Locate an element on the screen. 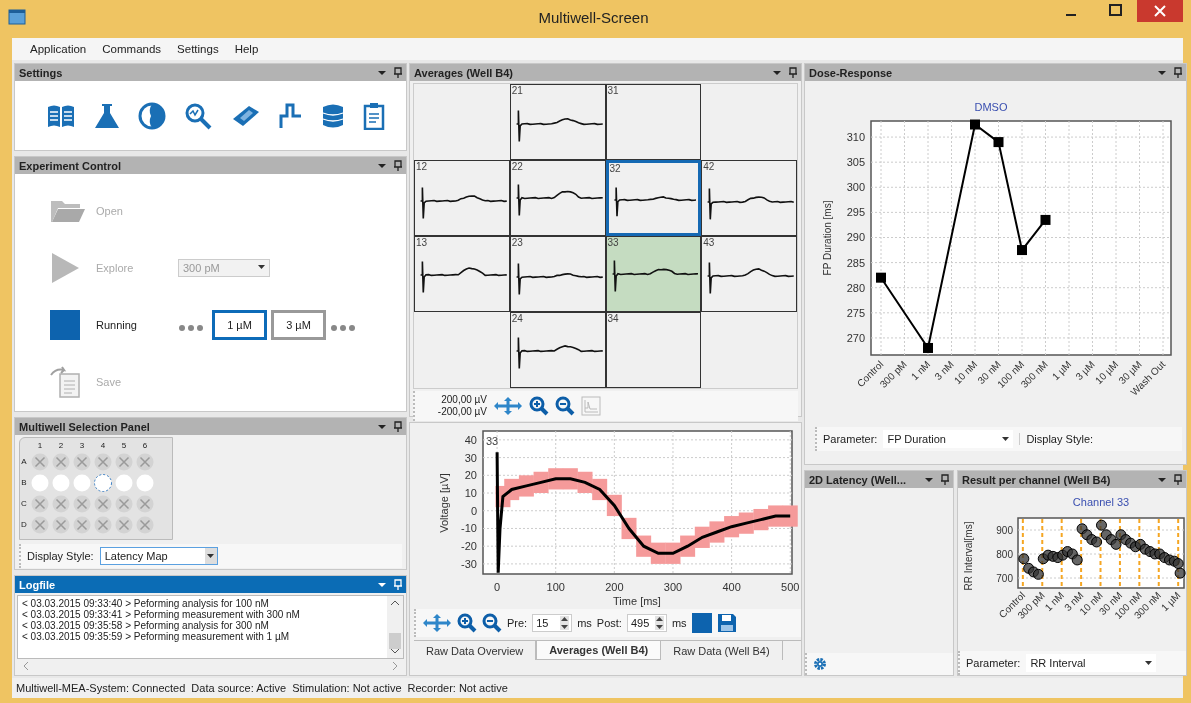 This screenshot has height=703, width=1191. menu-item: Settings is located at coordinates (198, 49).